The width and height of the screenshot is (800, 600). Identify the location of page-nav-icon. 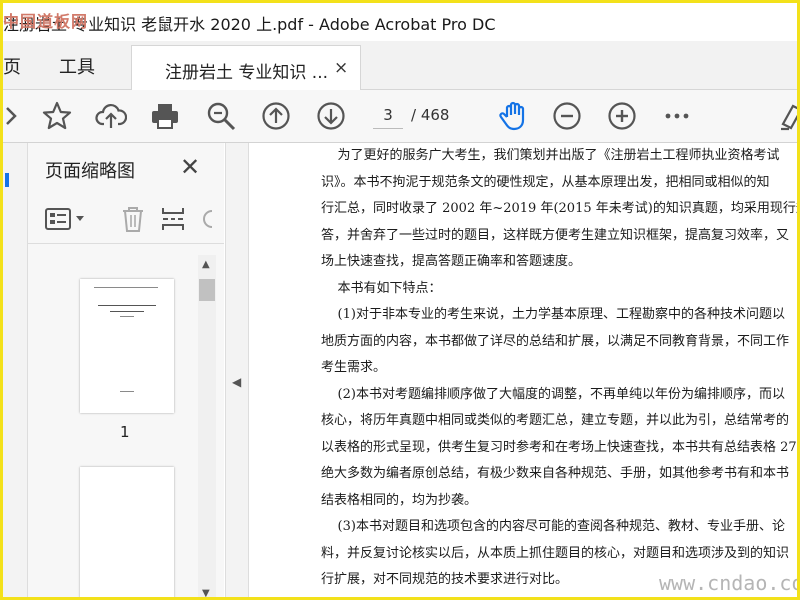
(10, 116).